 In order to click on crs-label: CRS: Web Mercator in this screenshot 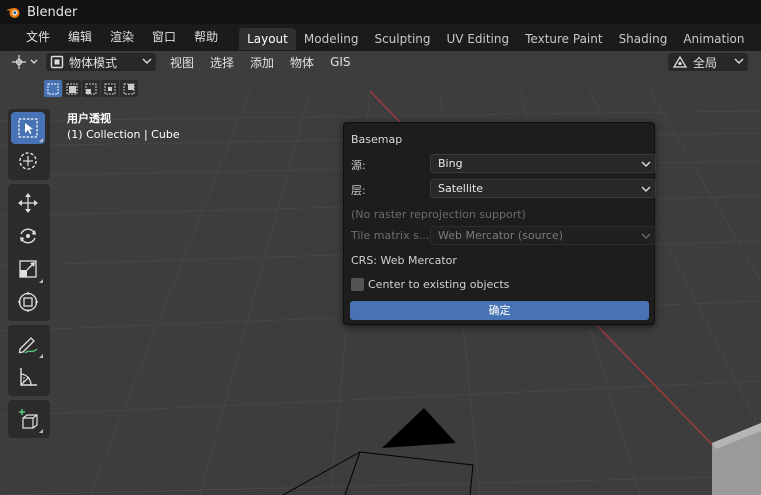, I will do `click(404, 260)`.